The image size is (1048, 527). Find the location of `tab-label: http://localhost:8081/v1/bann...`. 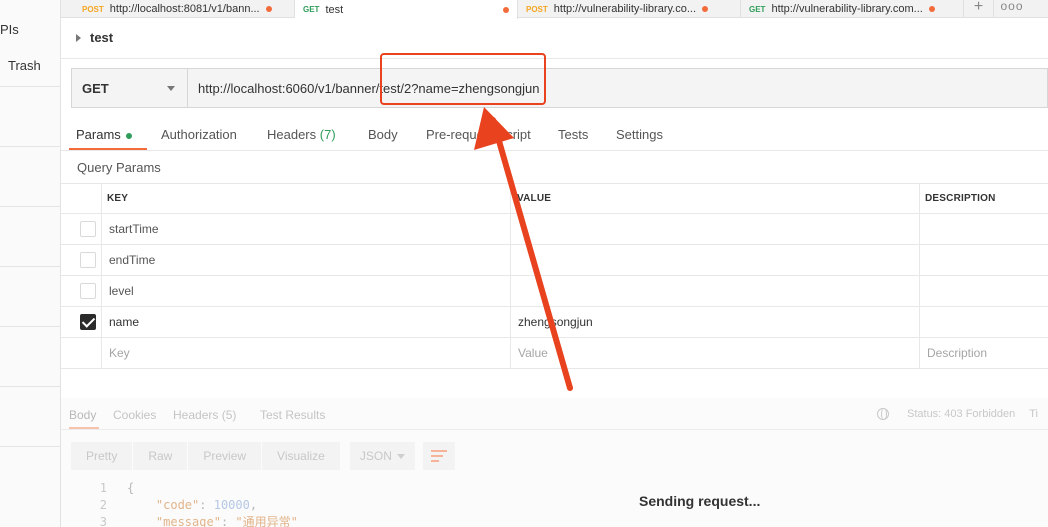

tab-label: http://localhost:8081/v1/bann... is located at coordinates (184, 9).